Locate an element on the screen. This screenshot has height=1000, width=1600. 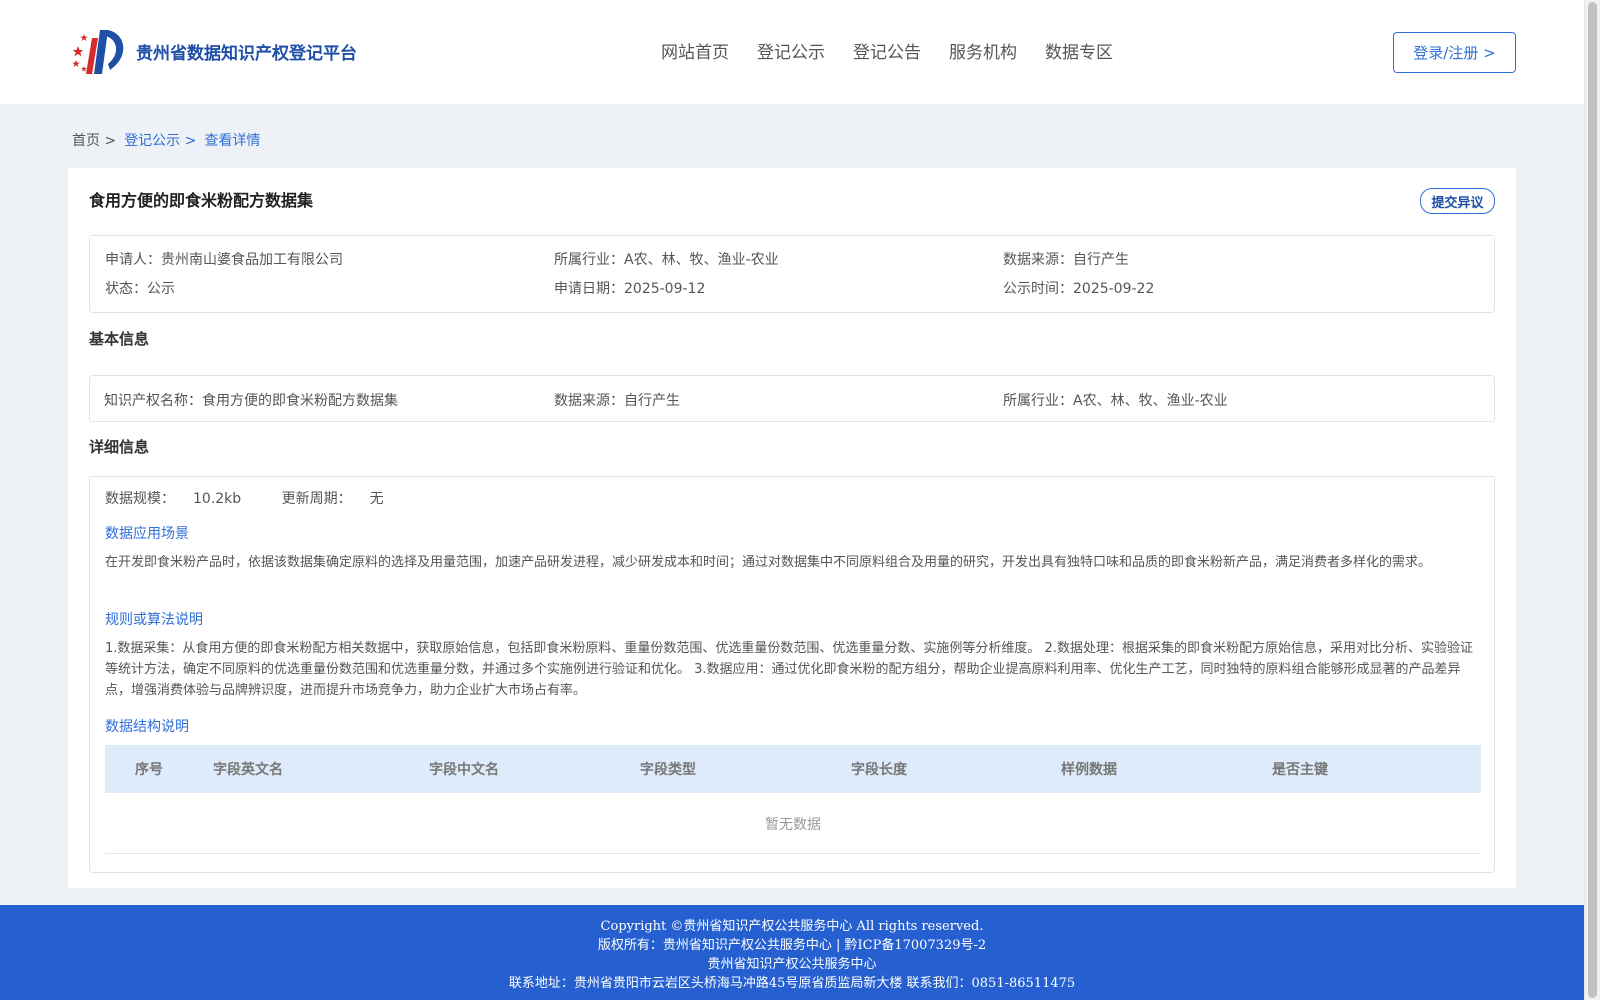
nav-data-zone: 数据专区 is located at coordinates (1079, 50).